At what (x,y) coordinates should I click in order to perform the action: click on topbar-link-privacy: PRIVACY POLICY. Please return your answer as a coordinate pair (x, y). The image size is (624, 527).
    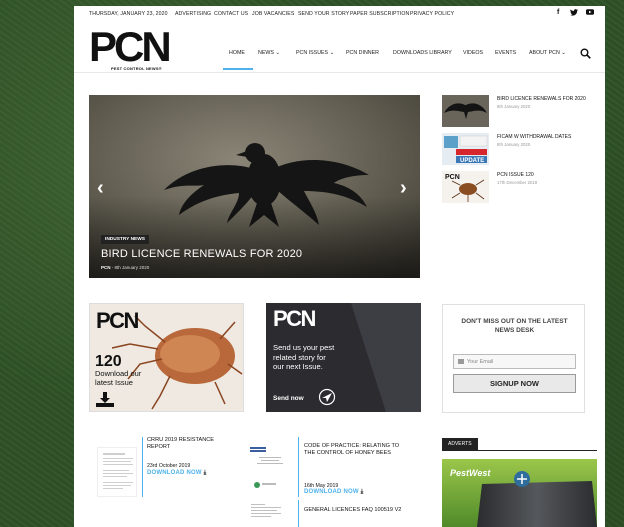
    Looking at the image, I should click on (432, 14).